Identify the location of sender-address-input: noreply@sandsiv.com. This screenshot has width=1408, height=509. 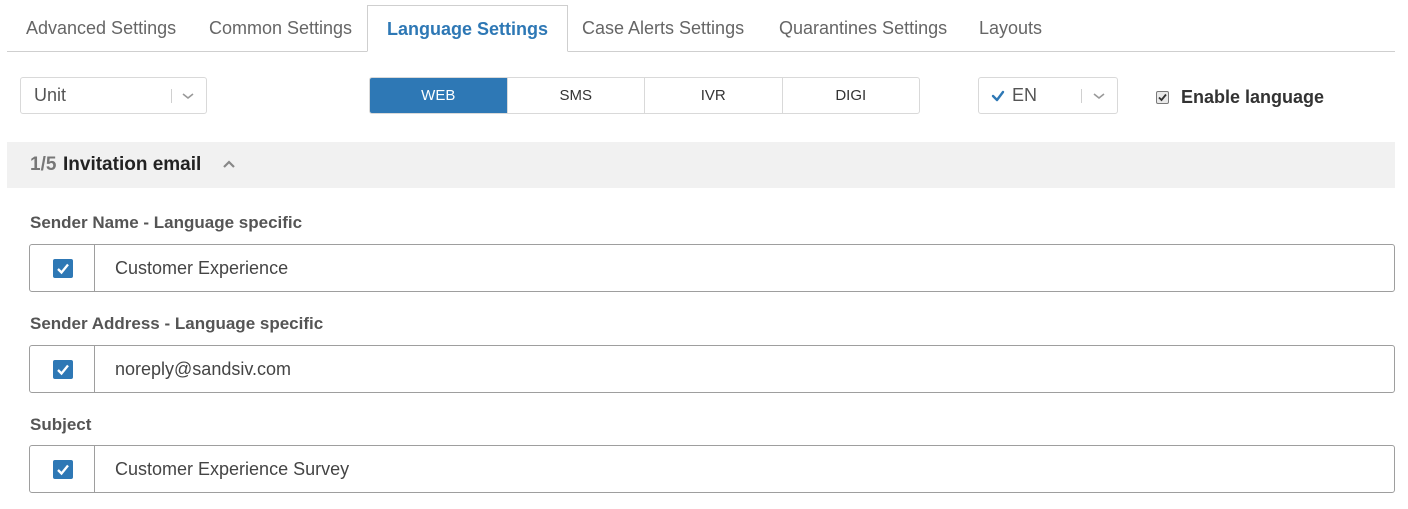
(203, 369).